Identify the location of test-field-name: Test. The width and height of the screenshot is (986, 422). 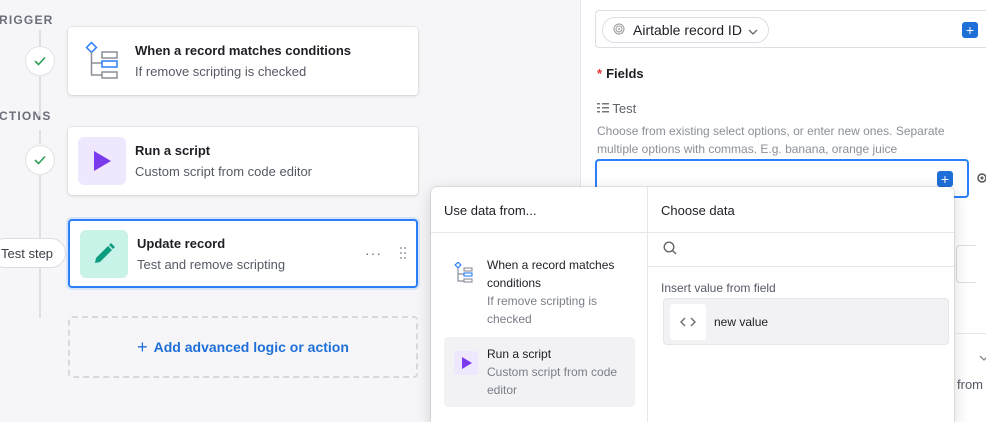
(624, 108).